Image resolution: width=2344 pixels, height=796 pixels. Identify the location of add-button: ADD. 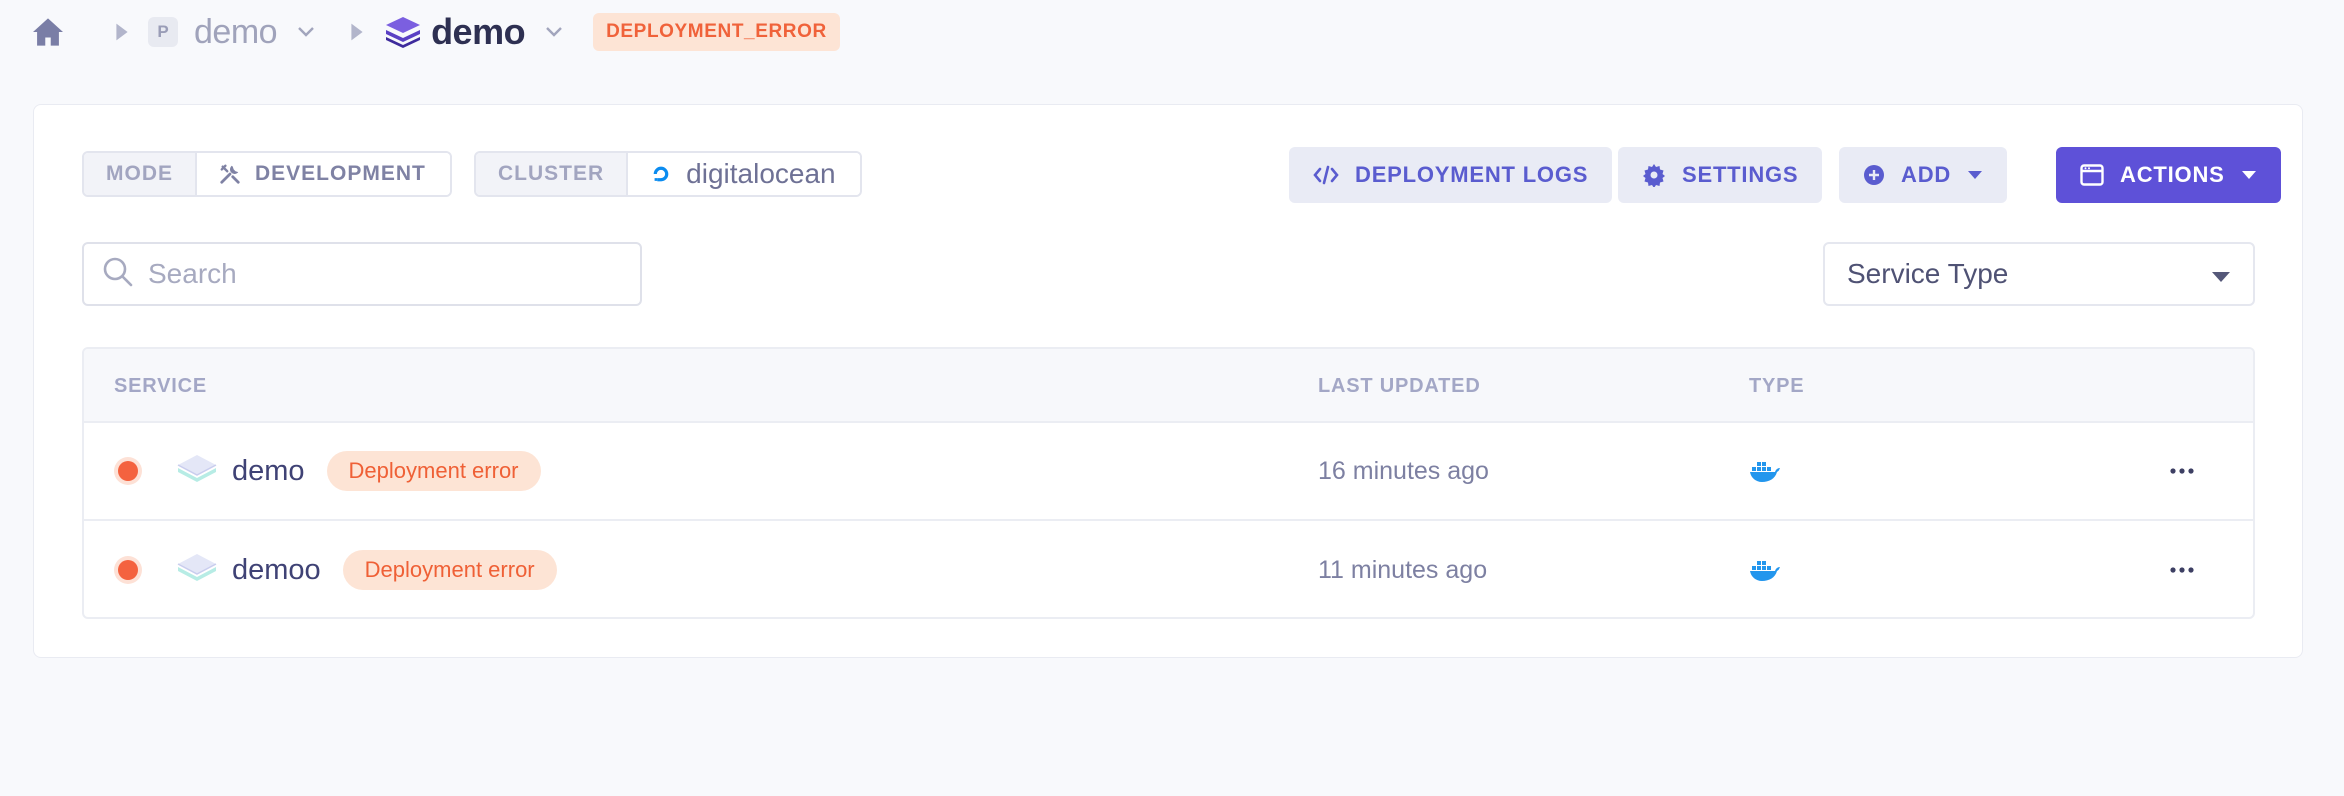
(1923, 175).